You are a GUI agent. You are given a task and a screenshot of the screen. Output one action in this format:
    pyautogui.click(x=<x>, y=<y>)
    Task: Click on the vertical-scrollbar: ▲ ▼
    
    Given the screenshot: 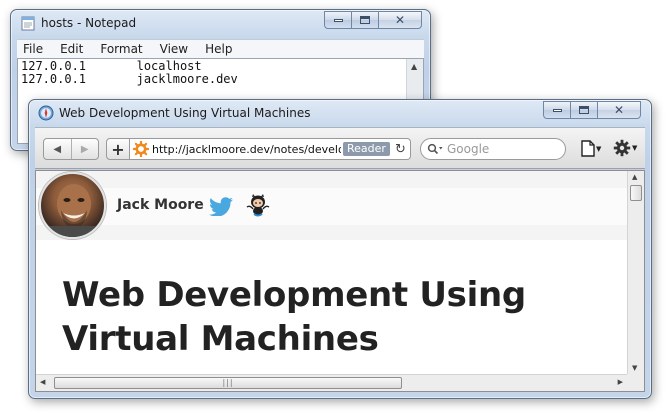 What is the action you would take?
    pyautogui.click(x=635, y=272)
    